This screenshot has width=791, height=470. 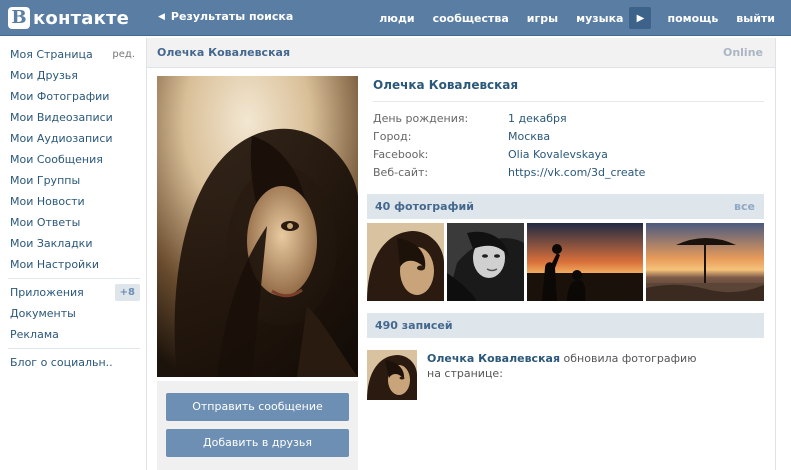 What do you see at coordinates (755, 18) in the screenshot?
I see `nav-logout: выйти` at bounding box center [755, 18].